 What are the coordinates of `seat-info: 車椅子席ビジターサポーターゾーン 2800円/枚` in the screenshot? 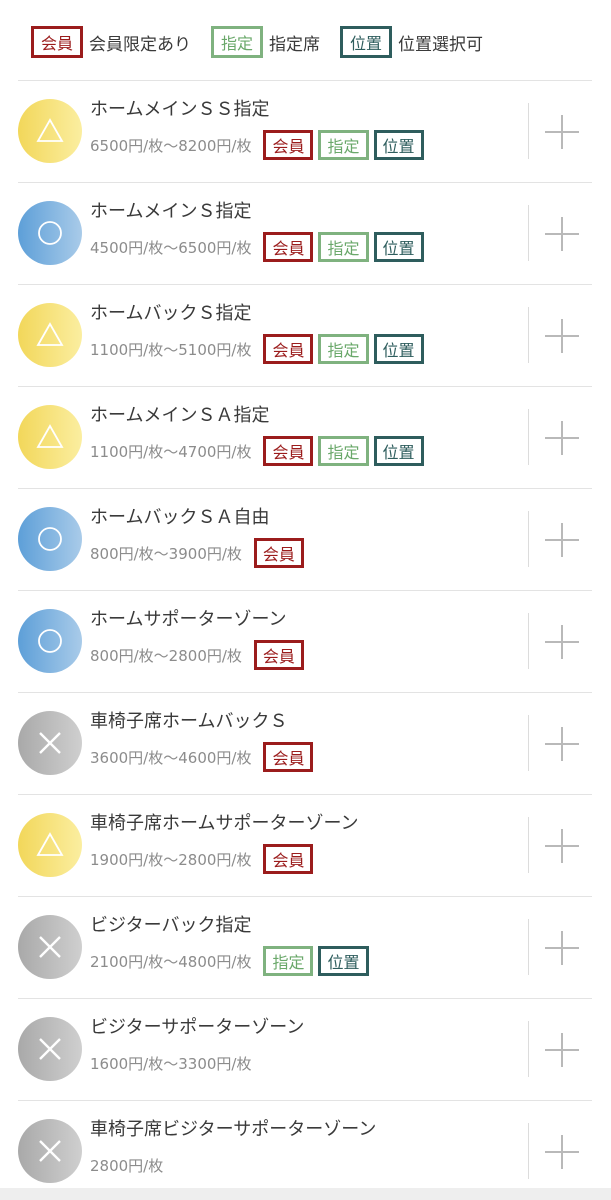 It's located at (306, 1149).